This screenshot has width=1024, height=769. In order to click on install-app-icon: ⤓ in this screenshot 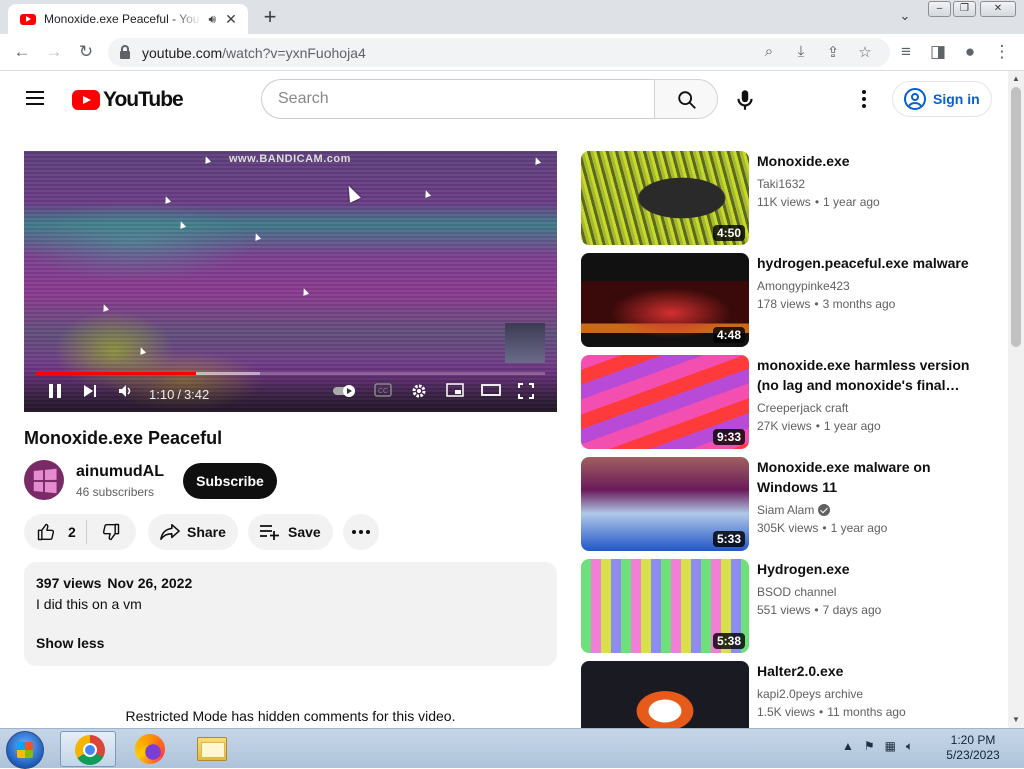, I will do `click(801, 51)`.